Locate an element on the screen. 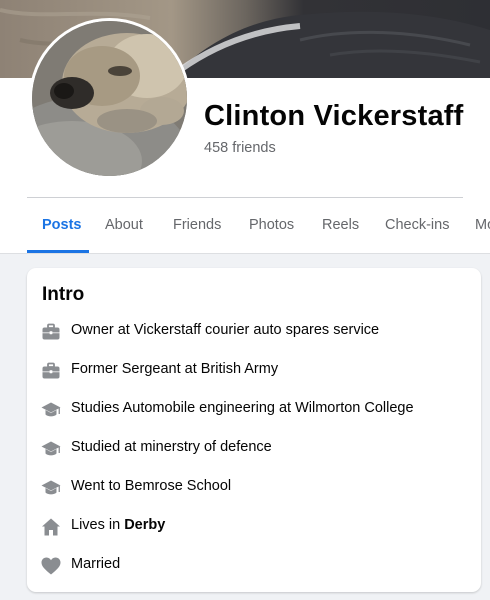 The height and width of the screenshot is (600, 490). active-tab-indicator is located at coordinates (58, 251).